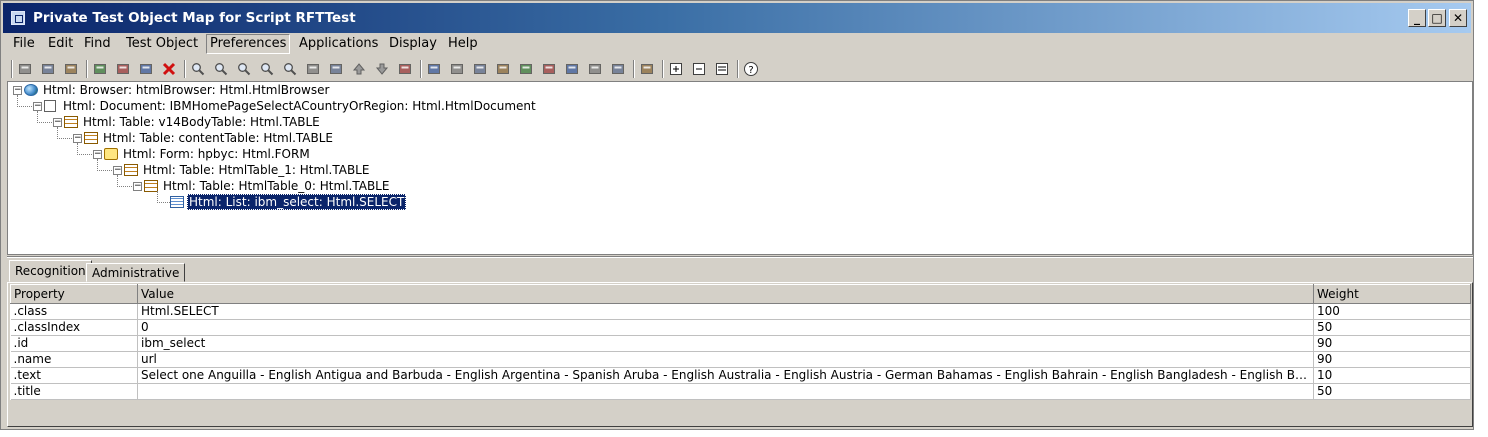 Image resolution: width=1488 pixels, height=437 pixels. Describe the element at coordinates (413, 44) in the screenshot. I see `menu-display: Display` at that location.